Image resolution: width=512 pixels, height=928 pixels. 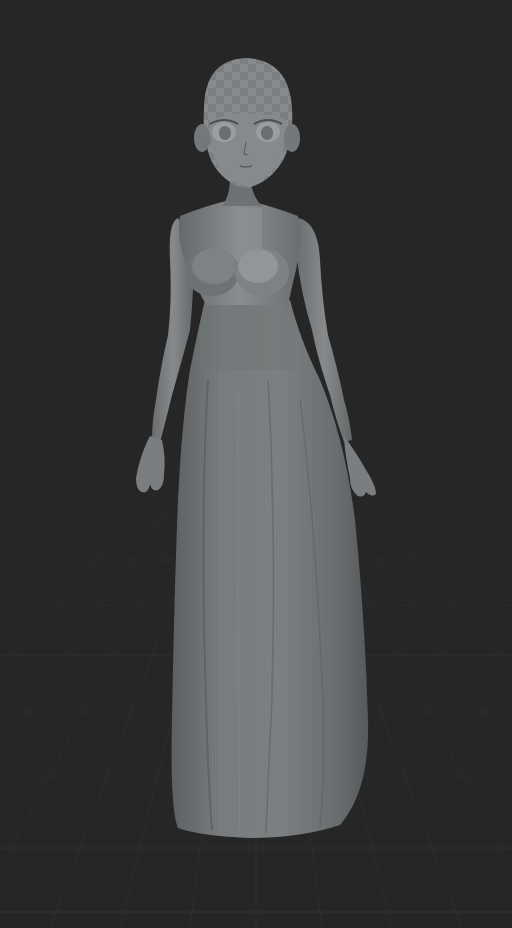 What do you see at coordinates (202, 138) in the screenshot?
I see `left-ear` at bounding box center [202, 138].